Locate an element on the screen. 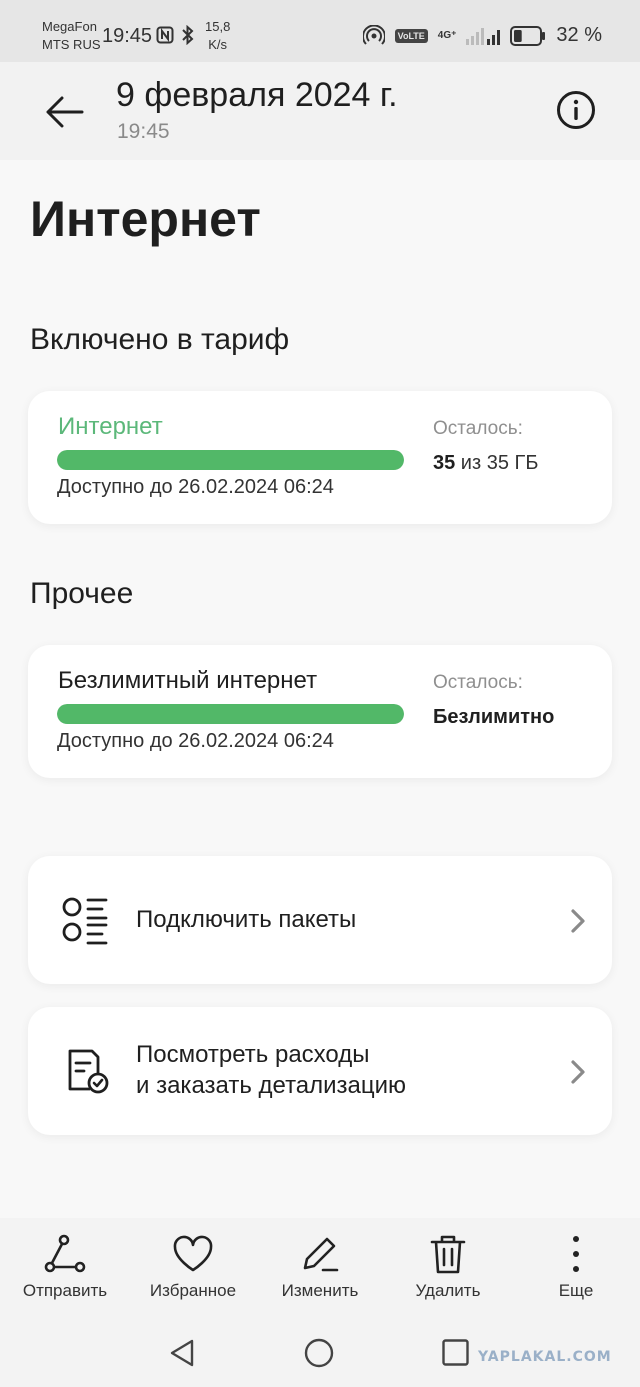 The image size is (640, 1387). header-title: 9 февраля 2024 г. is located at coordinates (257, 95).